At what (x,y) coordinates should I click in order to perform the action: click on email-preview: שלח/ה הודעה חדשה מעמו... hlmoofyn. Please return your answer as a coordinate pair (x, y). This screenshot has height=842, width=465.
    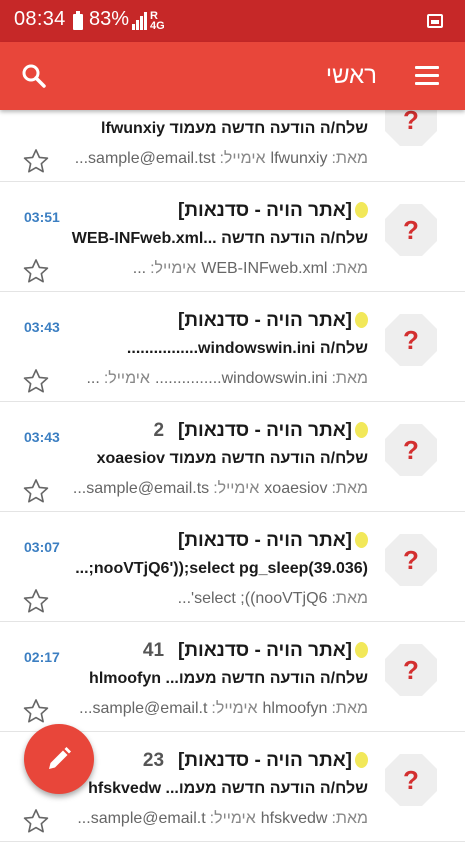
    Looking at the image, I should click on (228, 678).